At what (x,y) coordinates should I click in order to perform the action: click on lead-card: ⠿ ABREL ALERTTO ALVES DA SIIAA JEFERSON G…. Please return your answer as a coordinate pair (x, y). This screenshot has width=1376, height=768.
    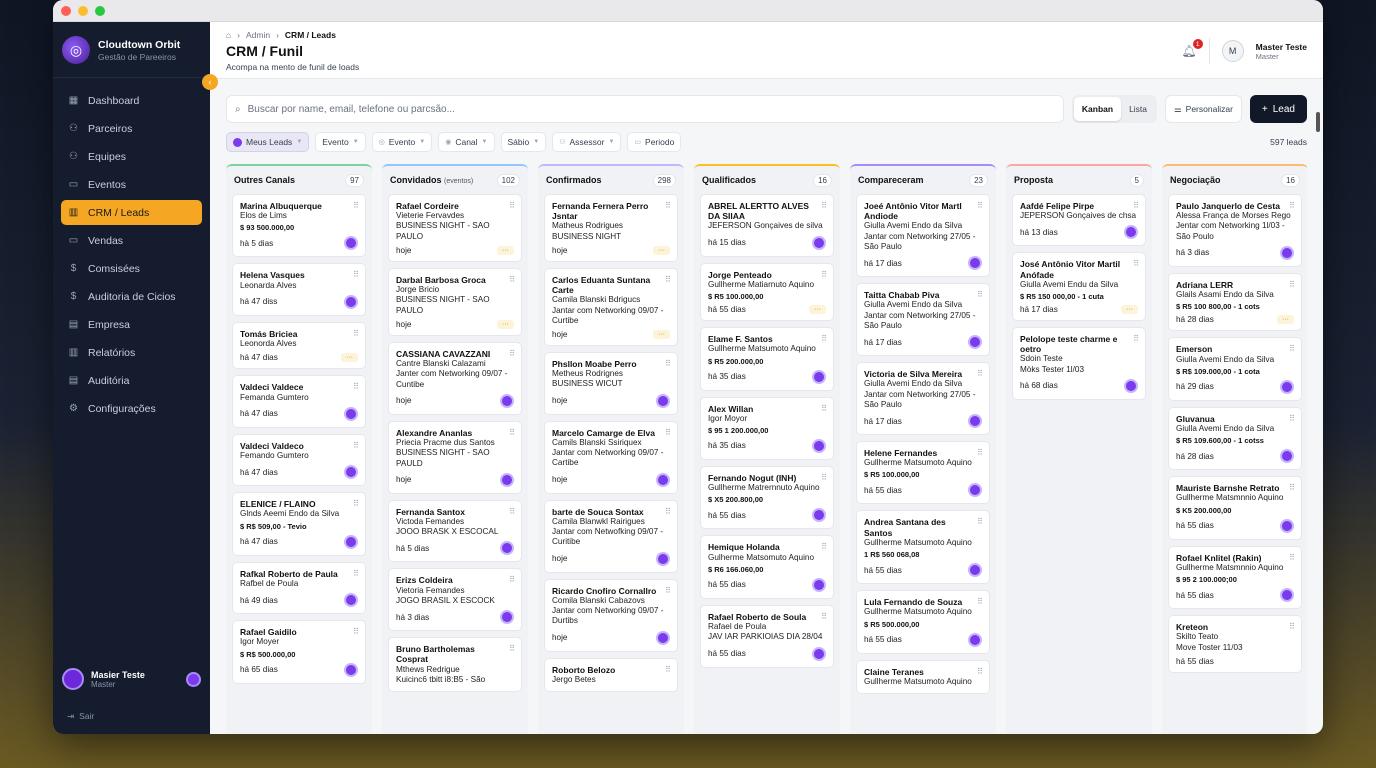
    Looking at the image, I should click on (767, 225).